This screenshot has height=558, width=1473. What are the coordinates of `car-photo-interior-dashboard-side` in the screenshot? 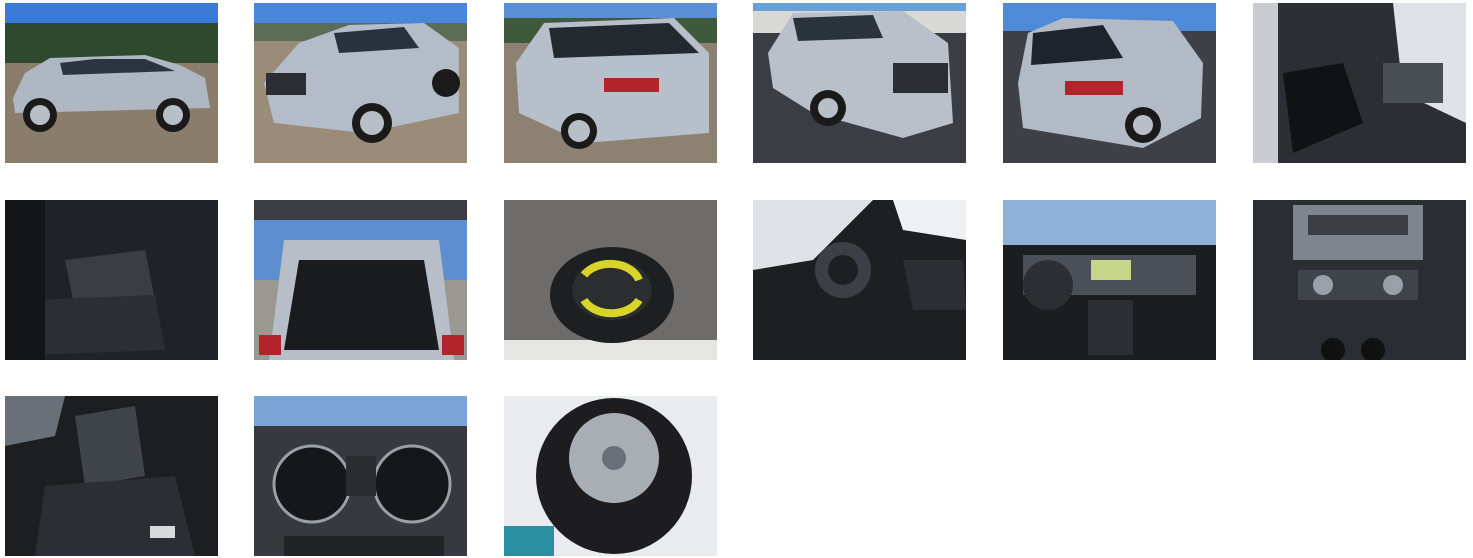 It's located at (859, 280).